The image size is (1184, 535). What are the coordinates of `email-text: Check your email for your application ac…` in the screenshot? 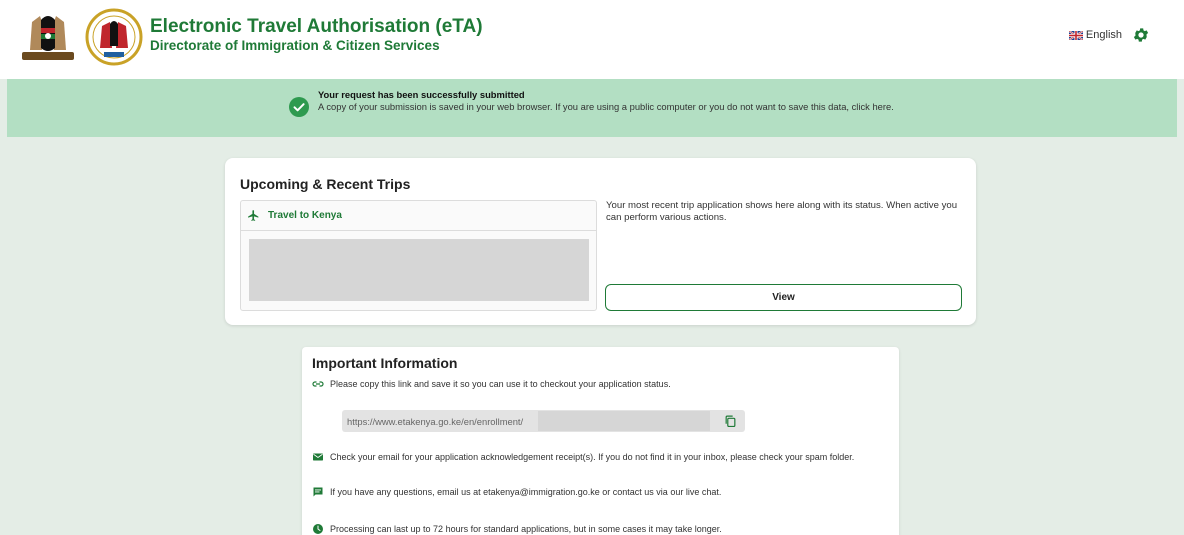 It's located at (592, 457).